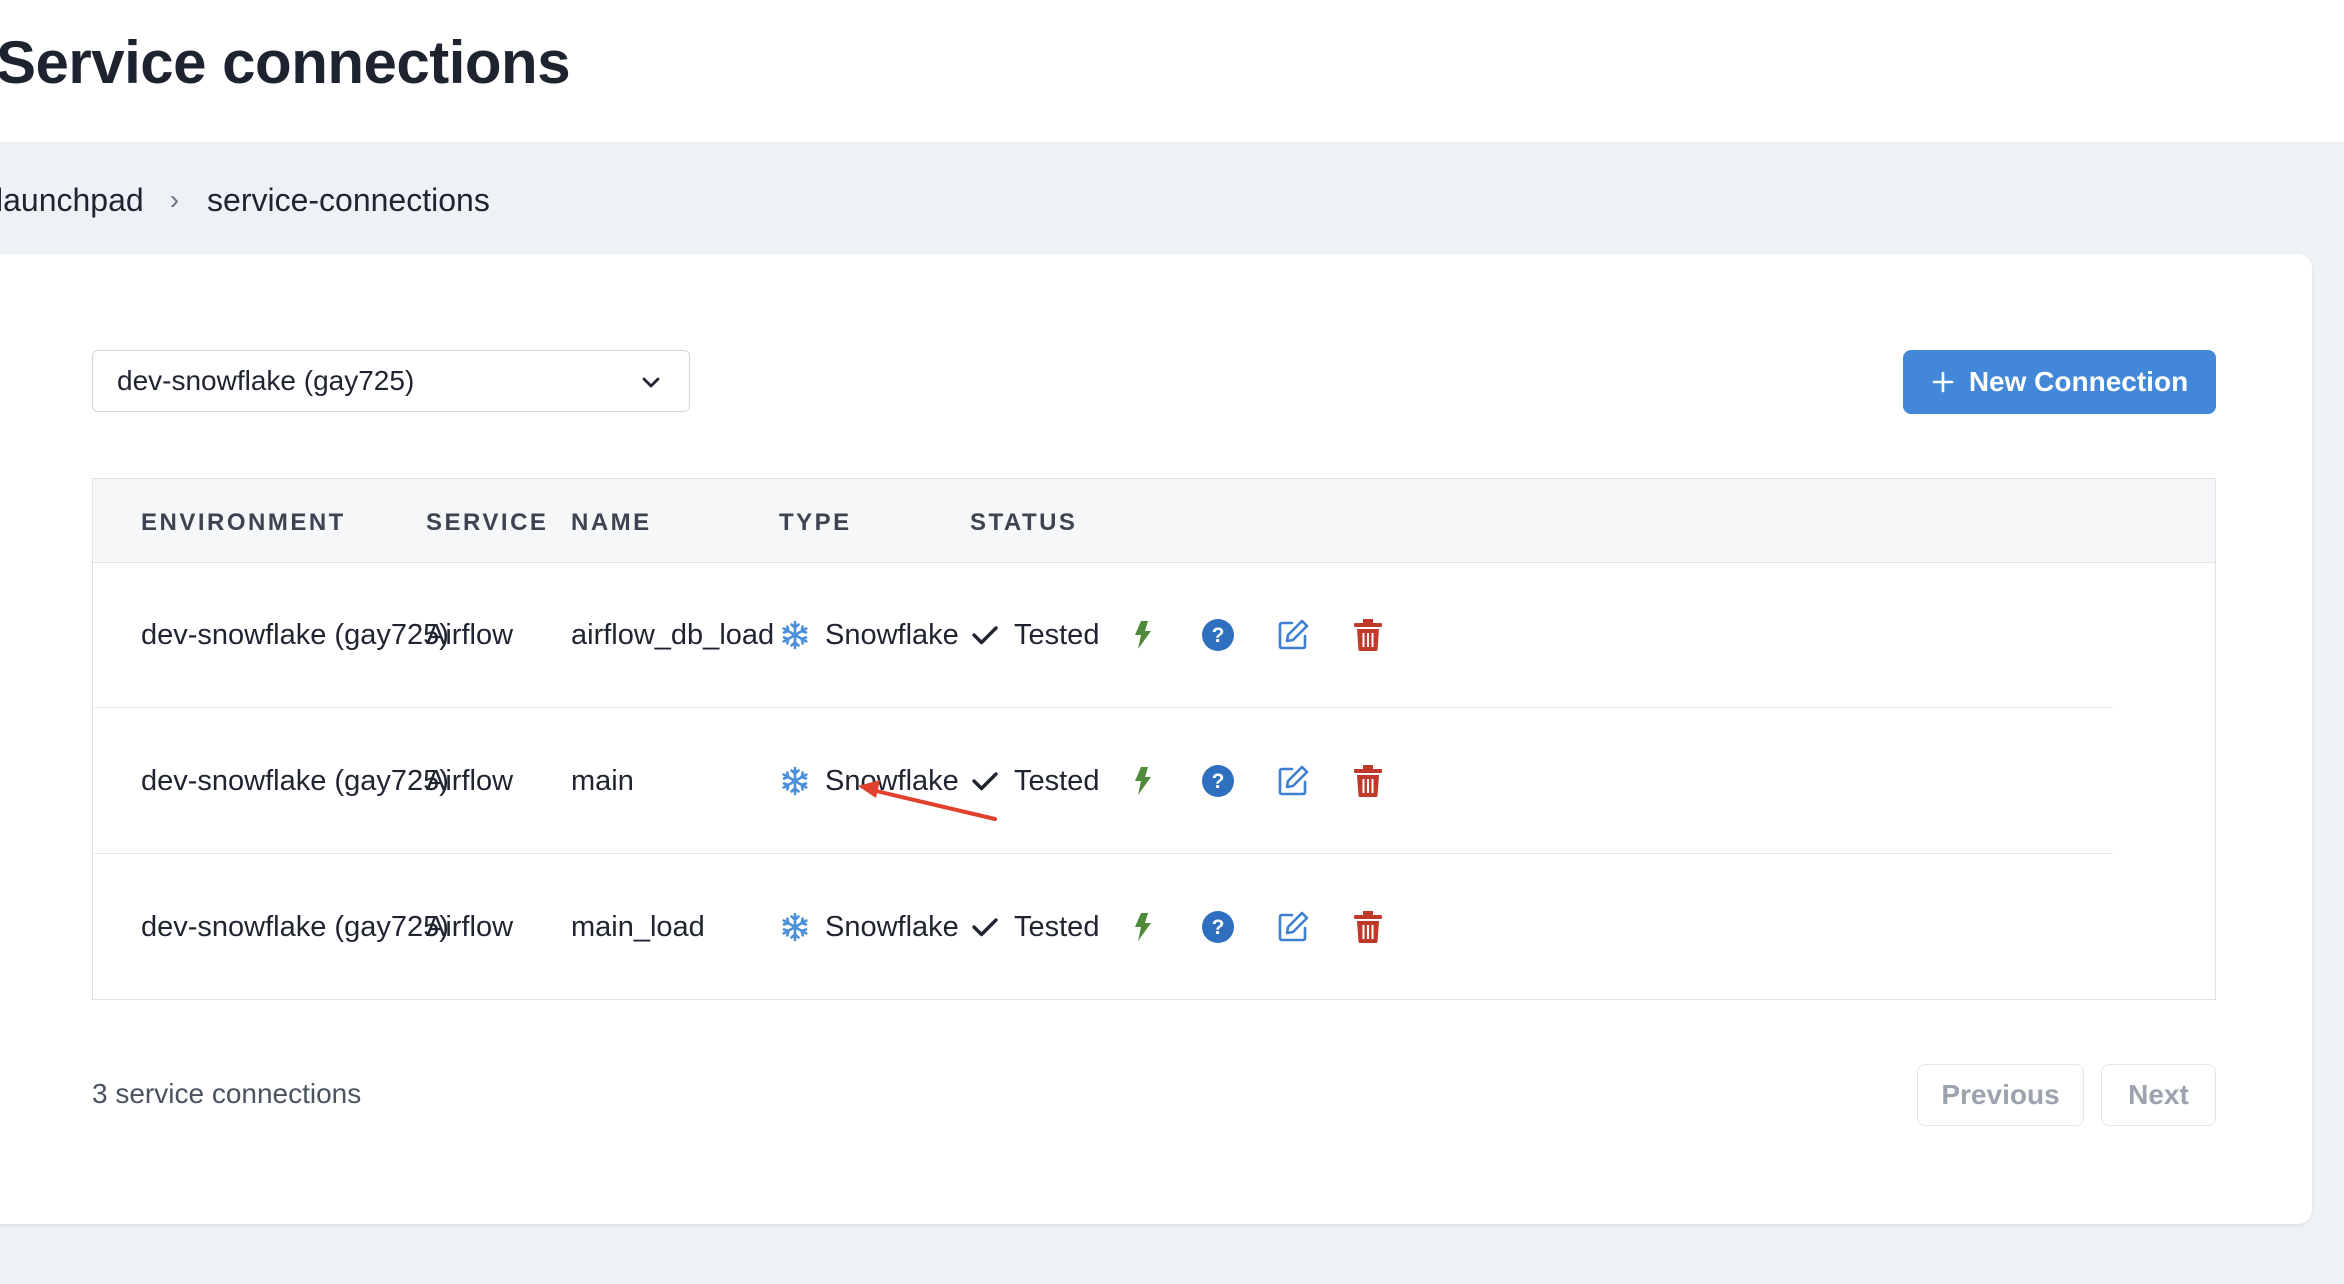  Describe the element at coordinates (1172, 71) in the screenshot. I see `page-header: Service connections` at that location.